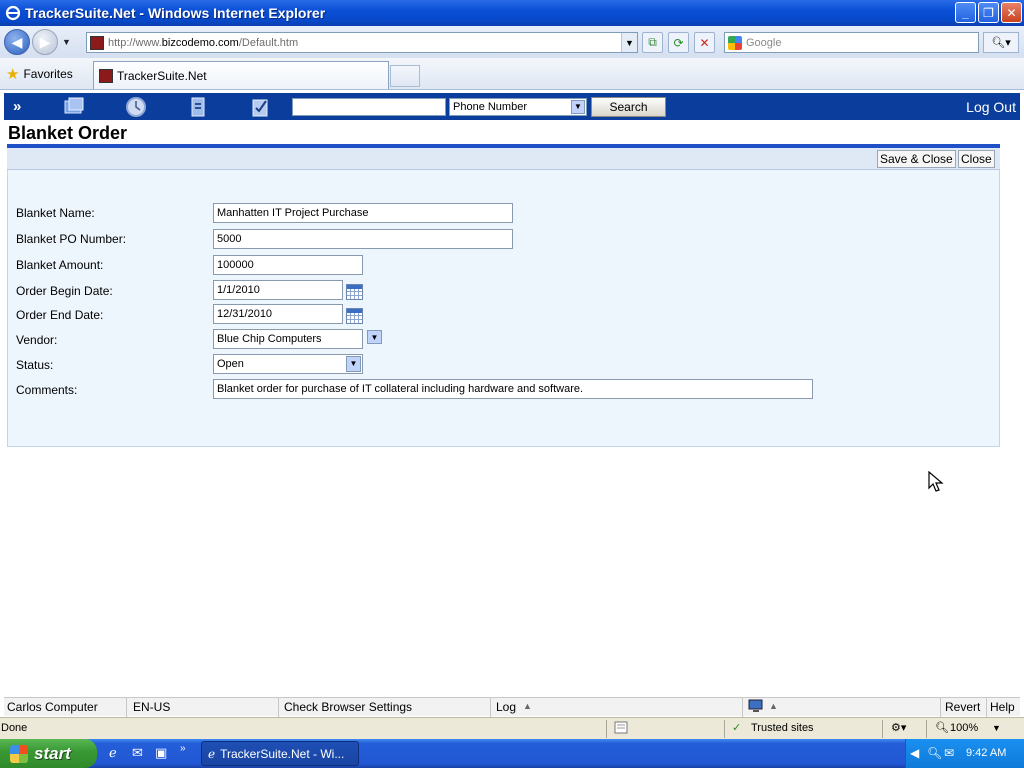 This screenshot has width=1024, height=768. I want to click on current-user: Carlos Computer, so click(52, 707).